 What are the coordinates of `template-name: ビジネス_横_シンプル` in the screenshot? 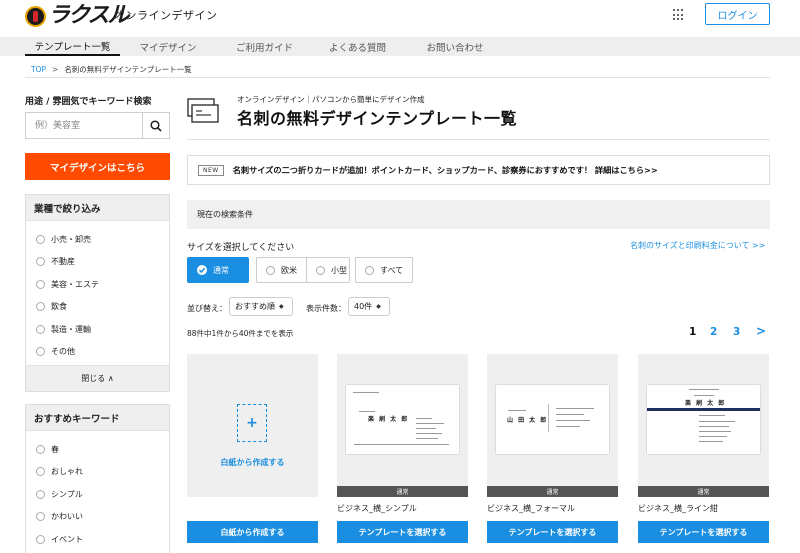 It's located at (377, 508).